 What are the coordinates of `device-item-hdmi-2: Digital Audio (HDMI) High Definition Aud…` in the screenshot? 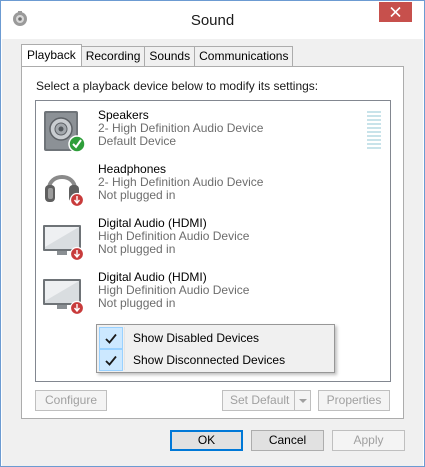 It's located at (213, 293).